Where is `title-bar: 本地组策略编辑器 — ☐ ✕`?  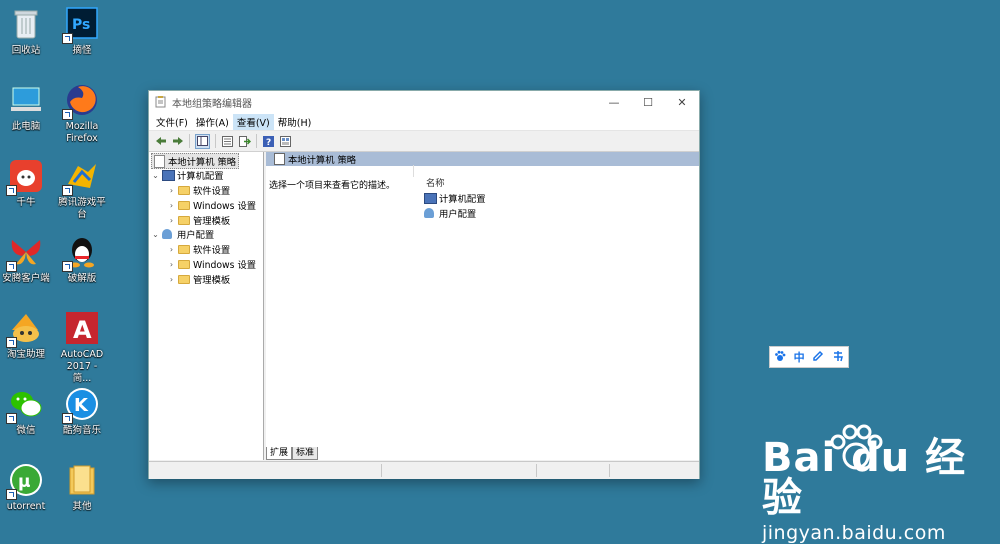 title-bar: 本地组策略编辑器 — ☐ ✕ is located at coordinates (424, 102).